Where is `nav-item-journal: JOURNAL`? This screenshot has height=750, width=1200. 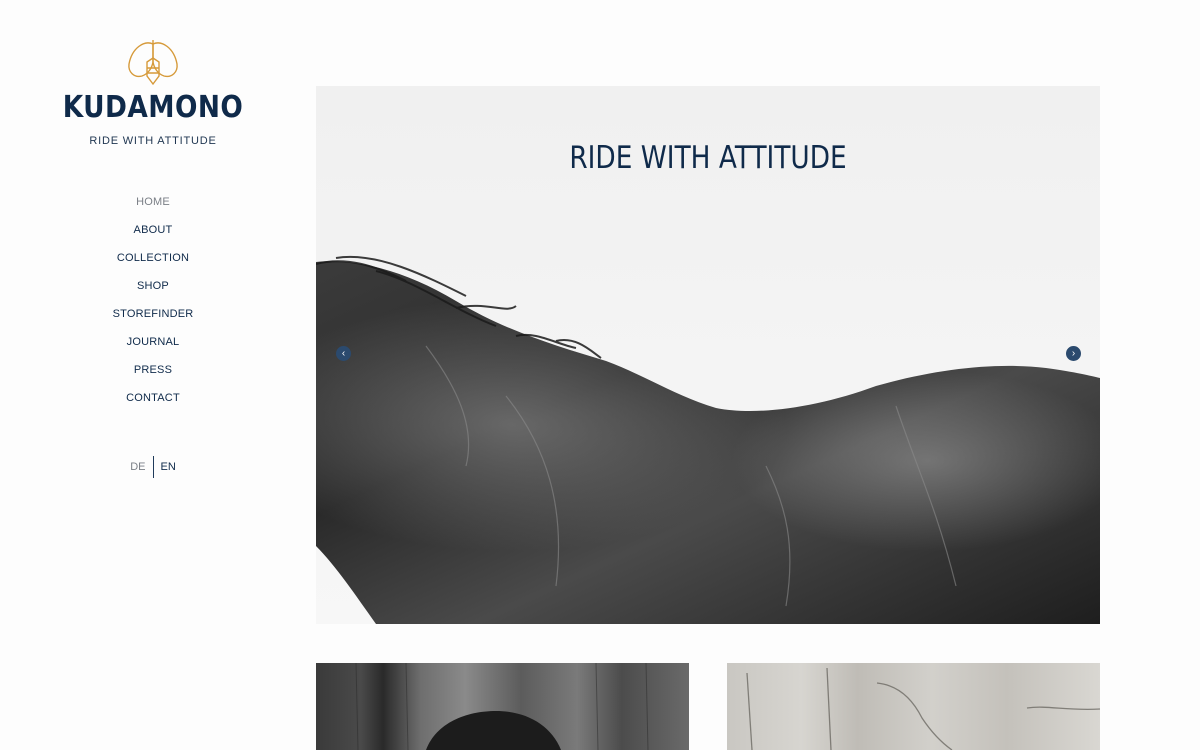 nav-item-journal: JOURNAL is located at coordinates (153, 348).